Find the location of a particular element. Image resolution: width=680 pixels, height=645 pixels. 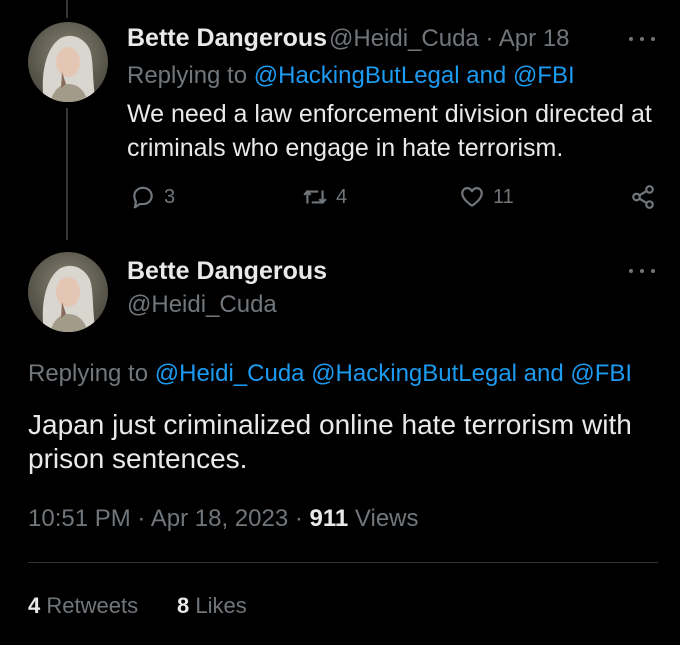

replying-to-links: @HackingButLegal and @FBI is located at coordinates (414, 75).